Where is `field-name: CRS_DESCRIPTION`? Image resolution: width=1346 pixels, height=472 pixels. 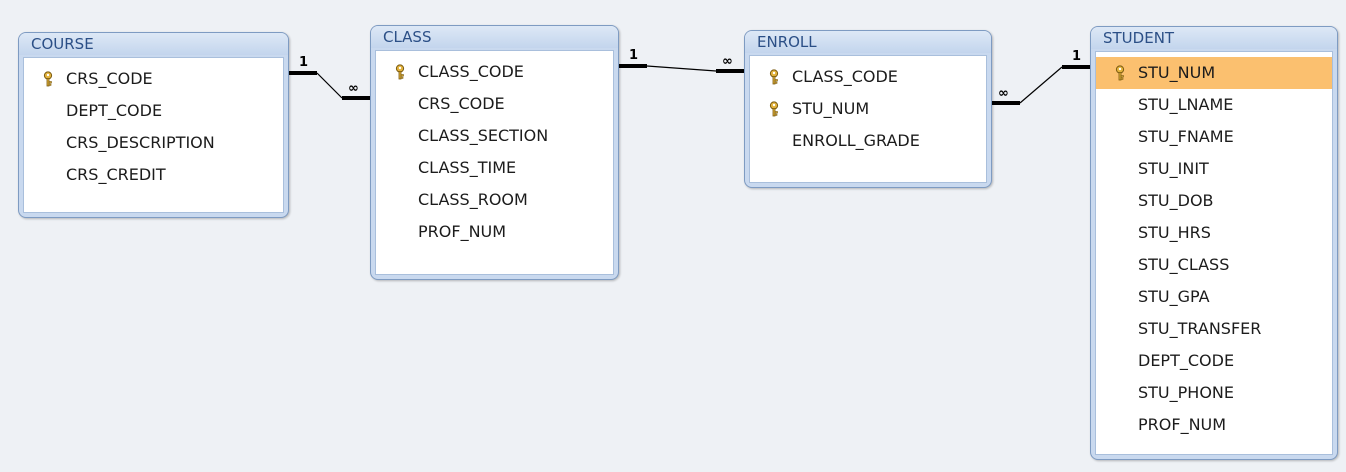
field-name: CRS_DESCRIPTION is located at coordinates (140, 142).